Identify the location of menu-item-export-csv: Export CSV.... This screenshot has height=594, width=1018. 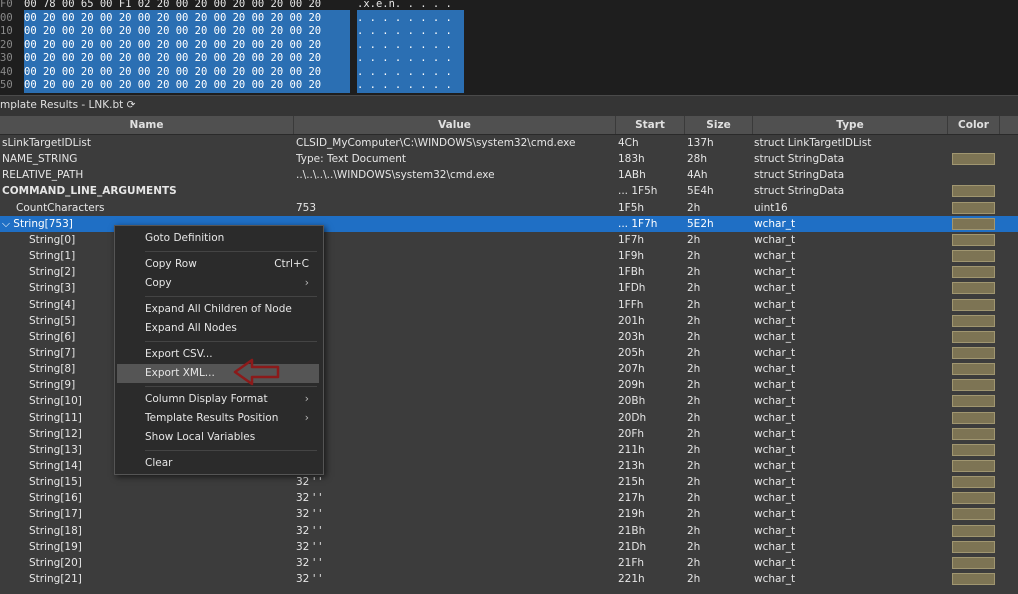
(218, 354).